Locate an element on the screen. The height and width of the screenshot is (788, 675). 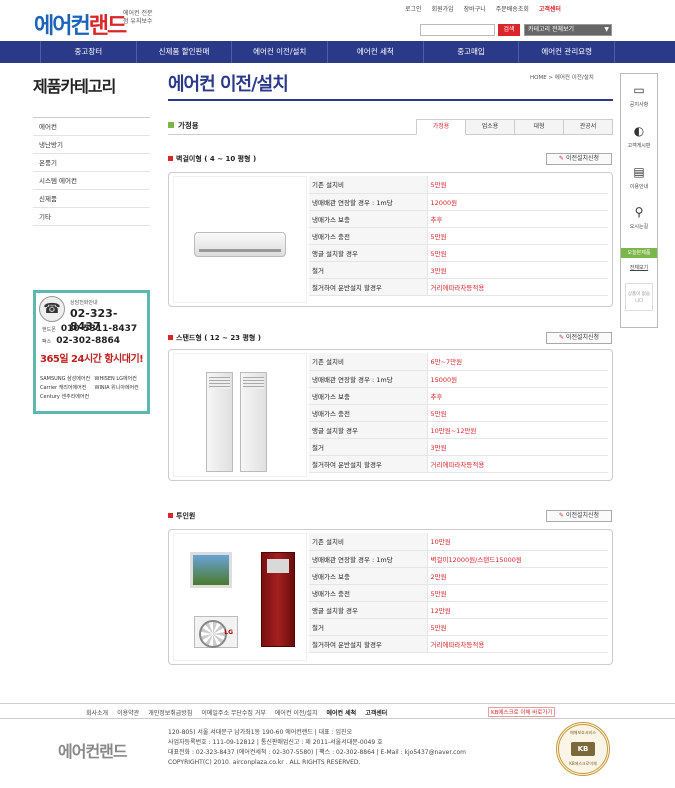
footer-link-relocation: 에어컨 이전/설치 is located at coordinates (296, 712).